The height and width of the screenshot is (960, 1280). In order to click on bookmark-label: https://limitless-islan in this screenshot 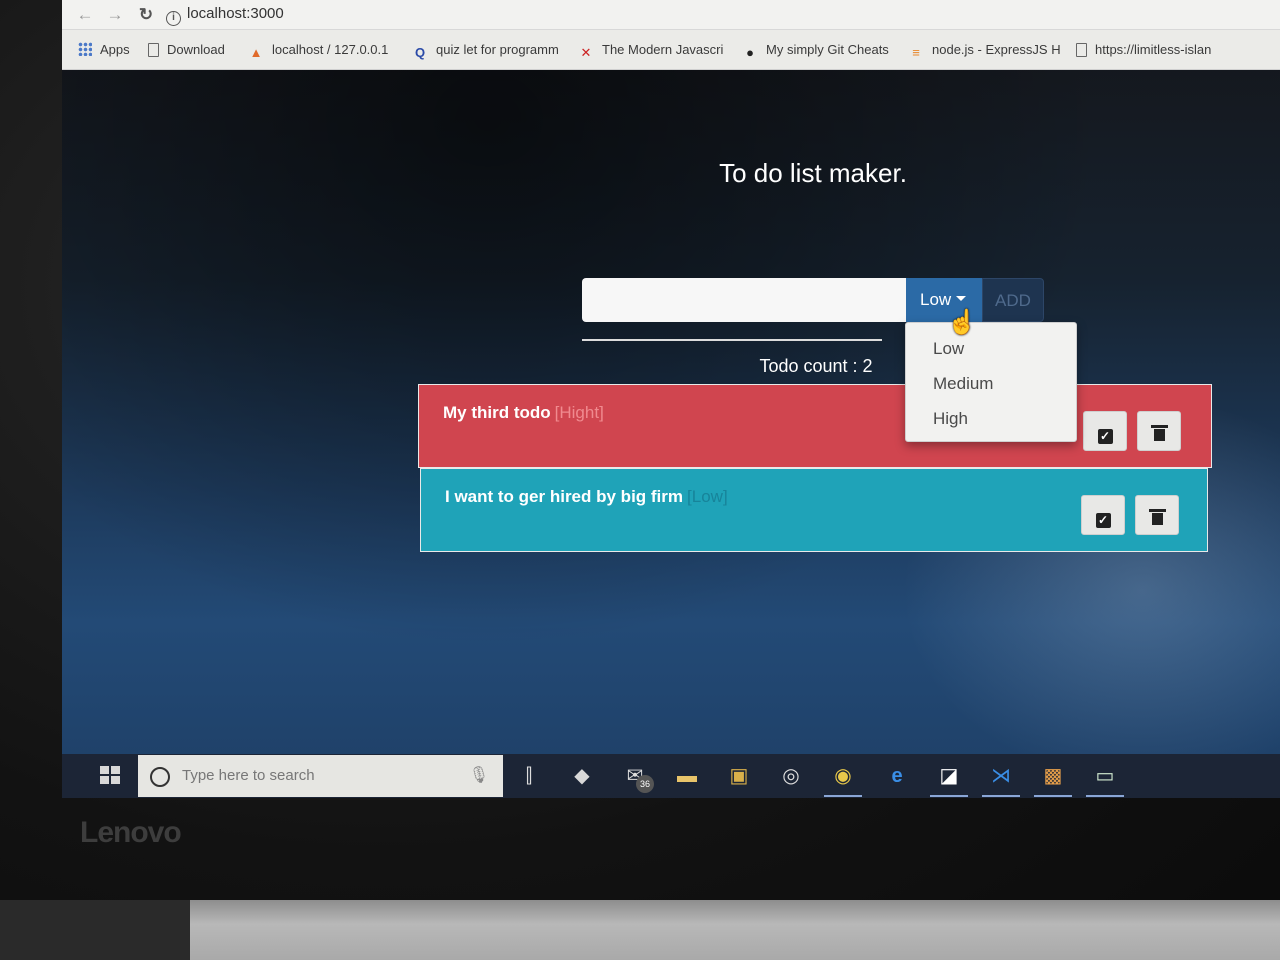, I will do `click(1153, 49)`.